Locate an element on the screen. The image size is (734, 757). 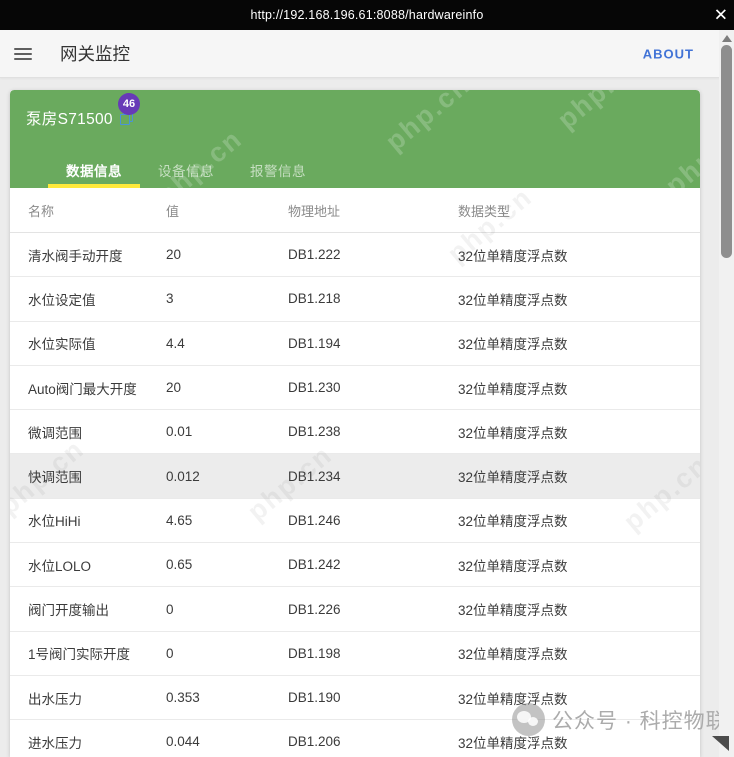
tab-device-info: 设备信息 is located at coordinates (186, 170).